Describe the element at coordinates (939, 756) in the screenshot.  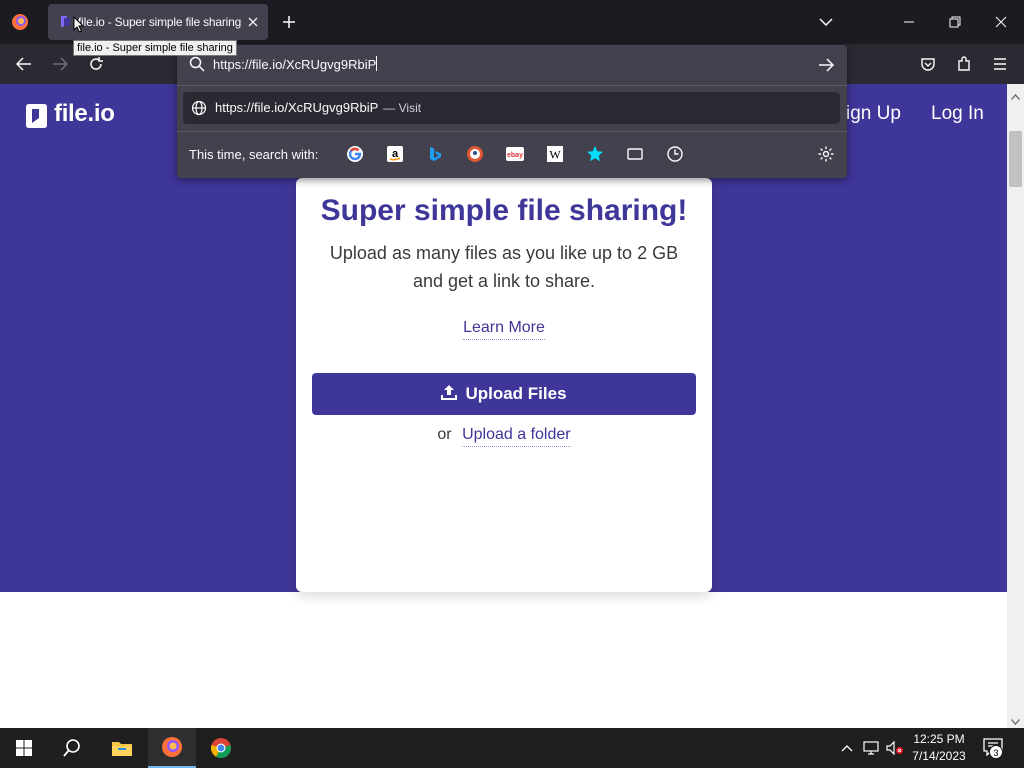
I see `clock-date: 7/14/2023` at that location.